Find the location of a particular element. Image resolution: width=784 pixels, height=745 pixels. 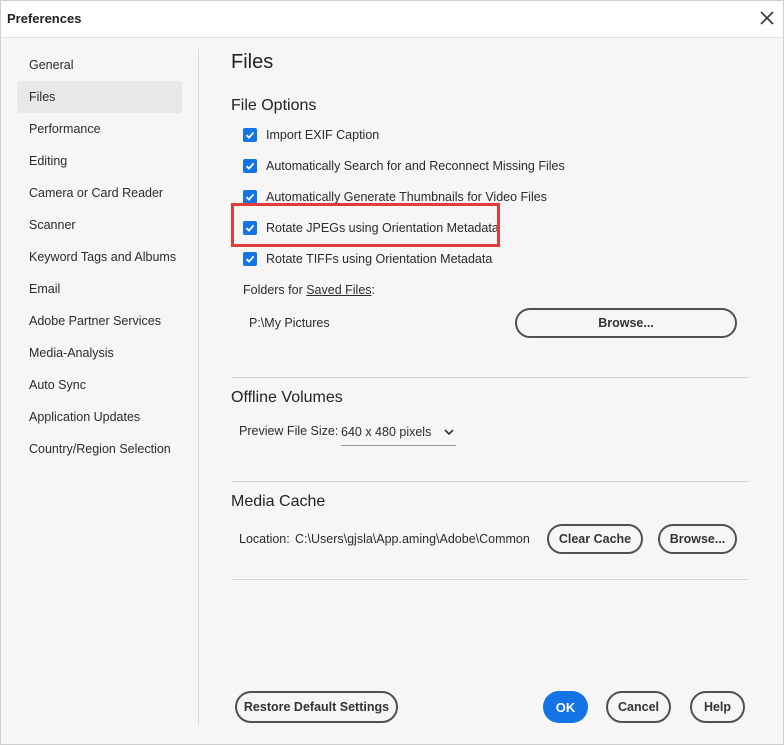

sidebar-item-media-analysis: Media-Analysis is located at coordinates (99, 353).